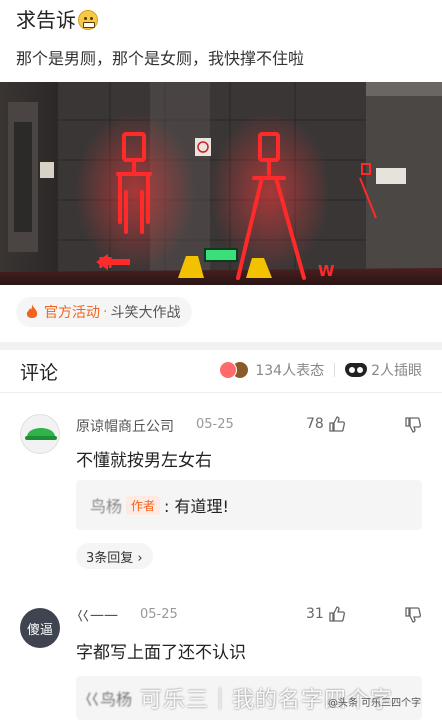 Image resolution: width=442 pixels, height=720 pixels. Describe the element at coordinates (145, 313) in the screenshot. I see `tag-sub-label: 斗笑大作战` at that location.